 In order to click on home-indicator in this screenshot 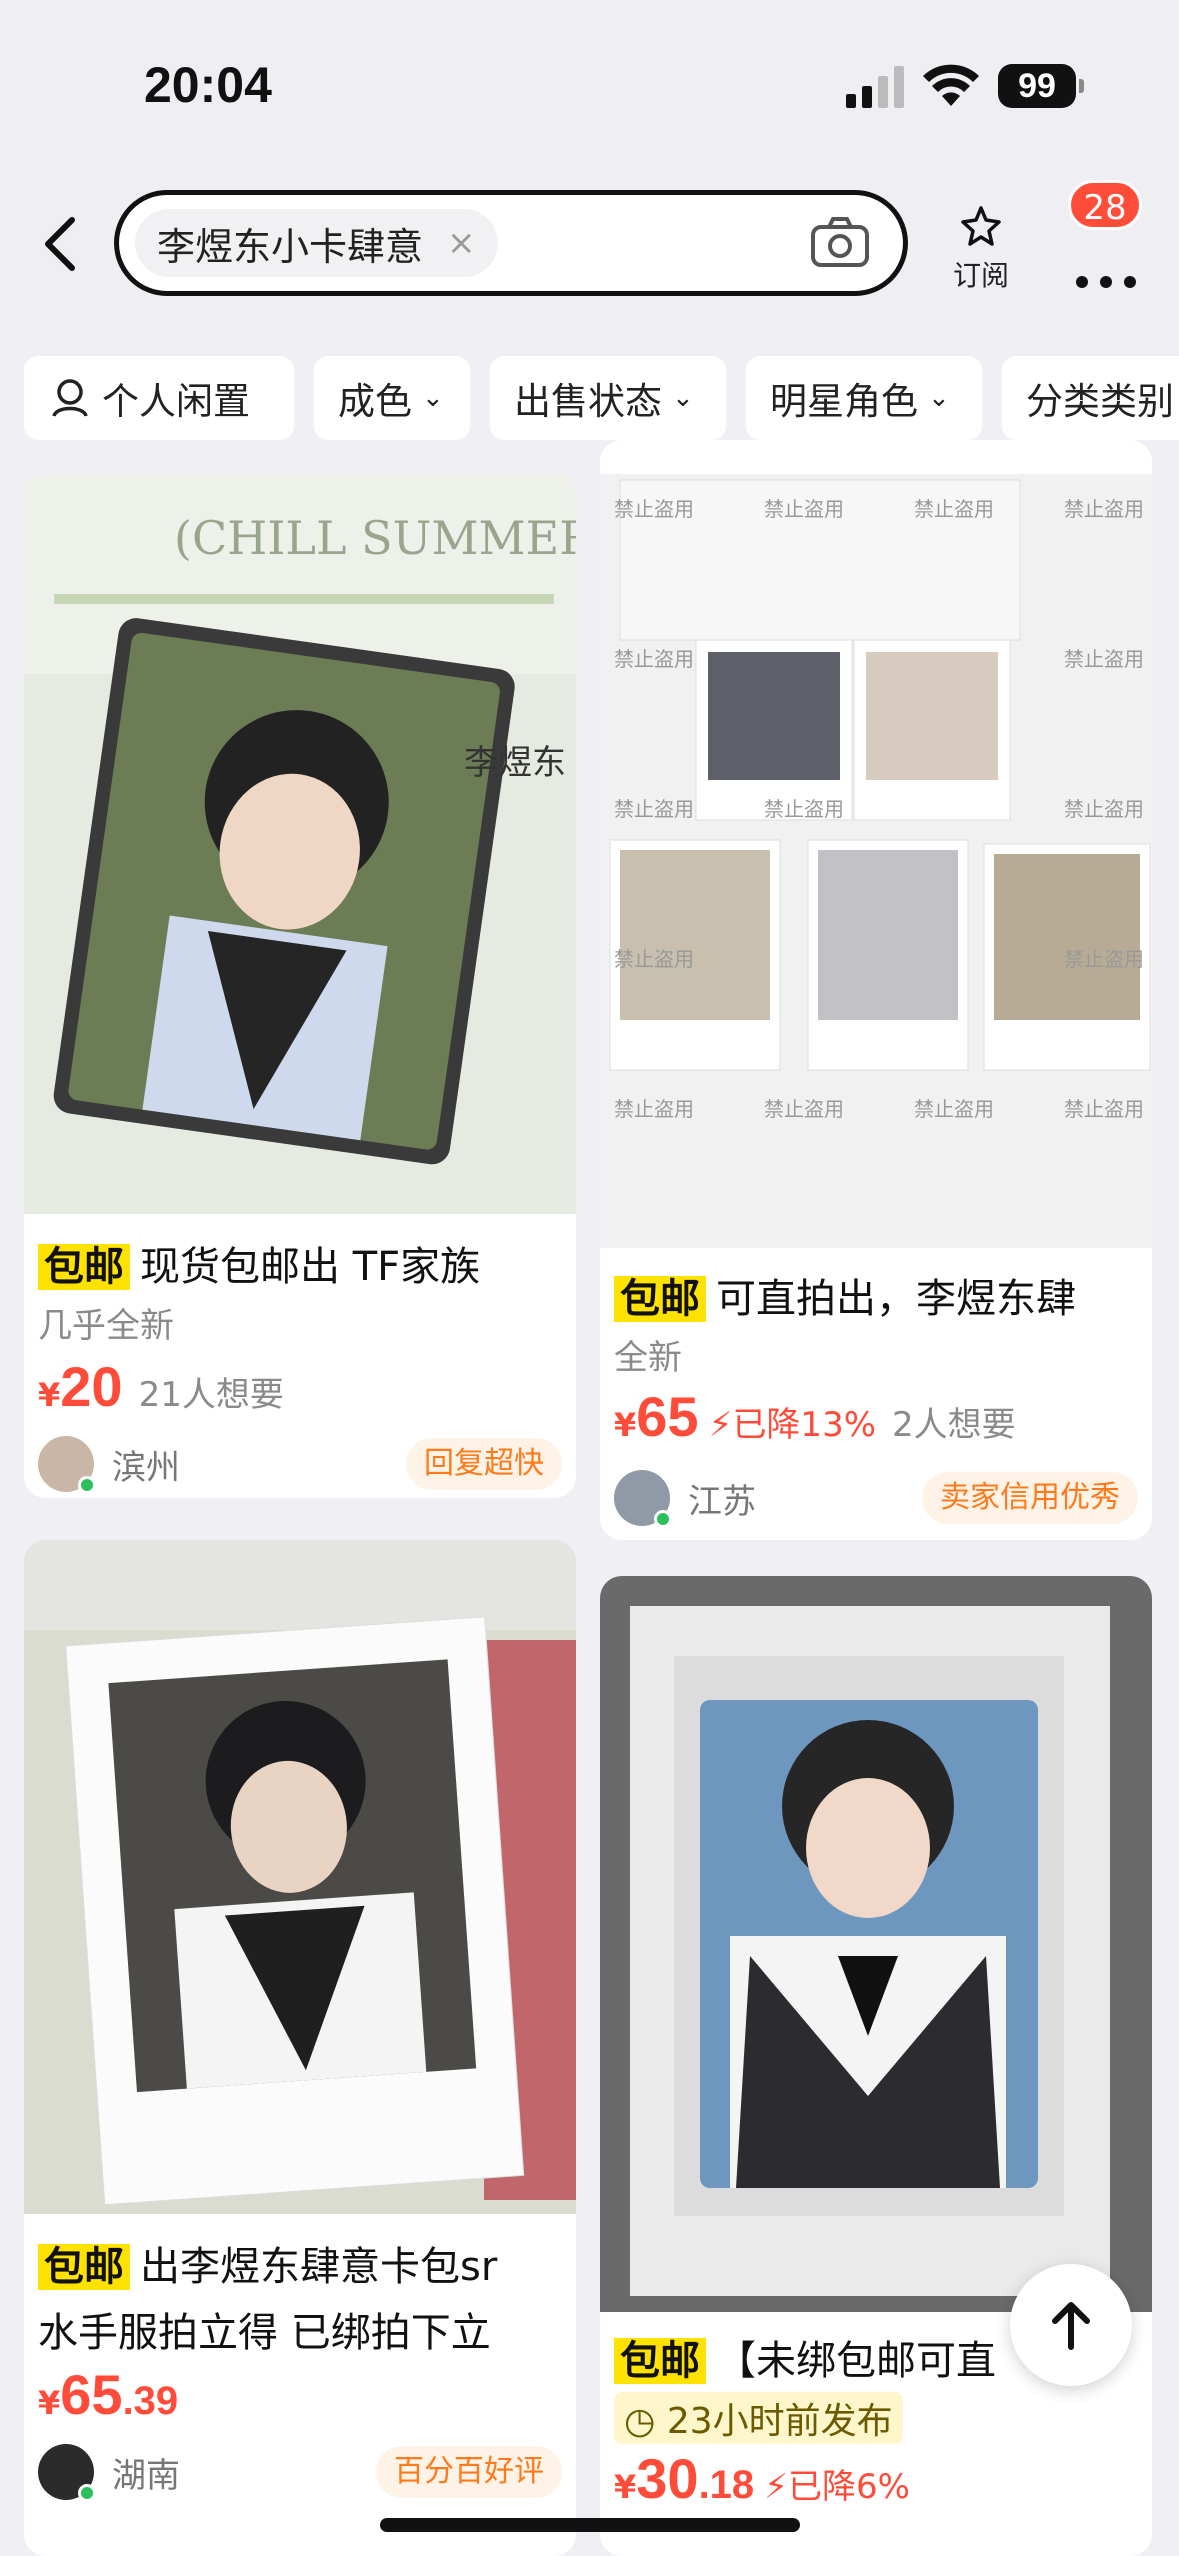, I will do `click(590, 2525)`.